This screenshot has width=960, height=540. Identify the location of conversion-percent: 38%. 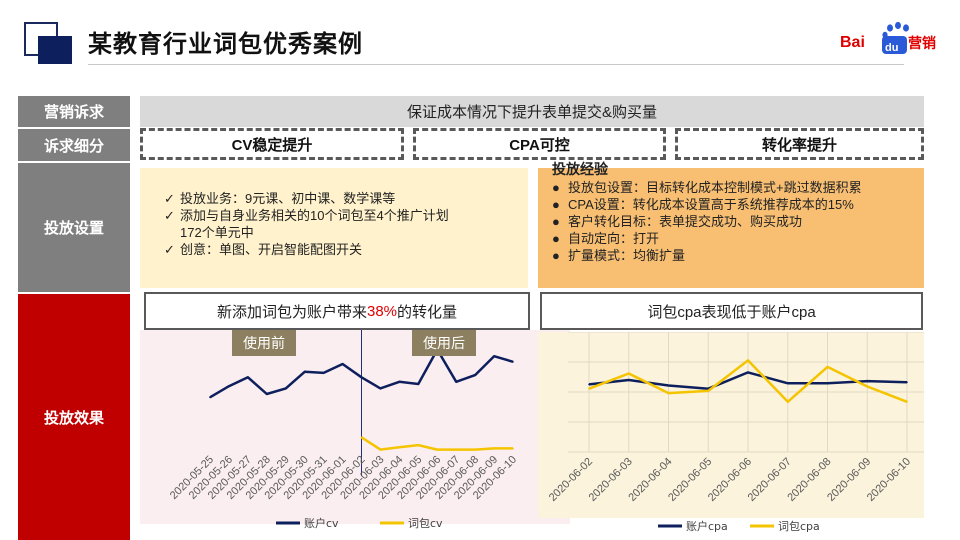
(382, 311).